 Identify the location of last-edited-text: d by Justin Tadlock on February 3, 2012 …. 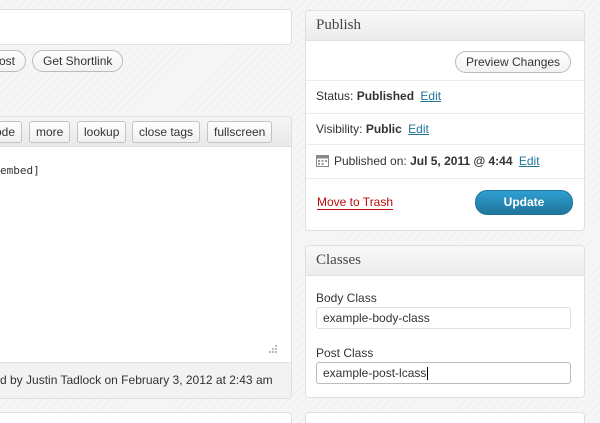
(136, 380).